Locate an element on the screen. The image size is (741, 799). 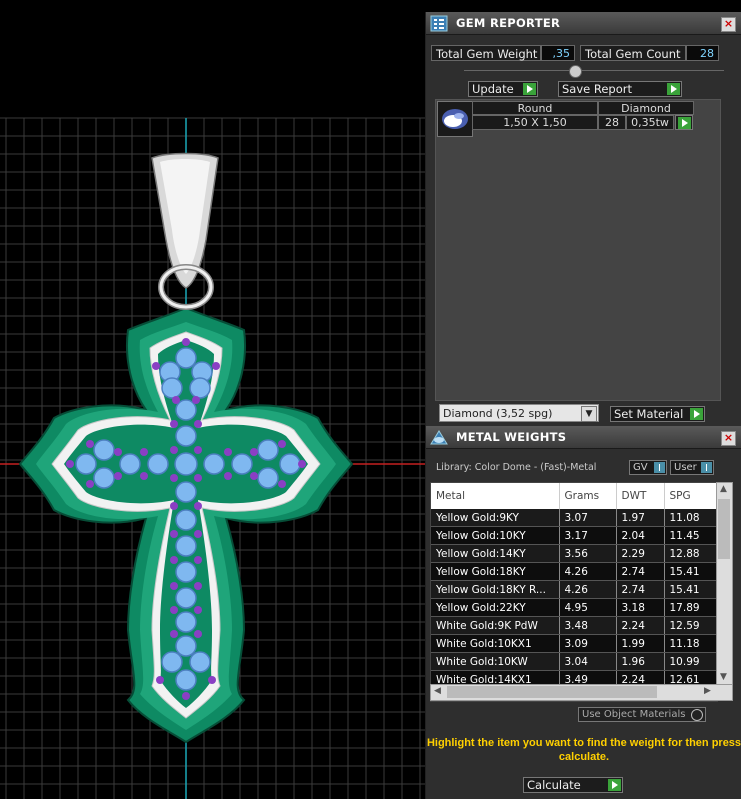
round-gem-icon is located at coordinates (455, 119).